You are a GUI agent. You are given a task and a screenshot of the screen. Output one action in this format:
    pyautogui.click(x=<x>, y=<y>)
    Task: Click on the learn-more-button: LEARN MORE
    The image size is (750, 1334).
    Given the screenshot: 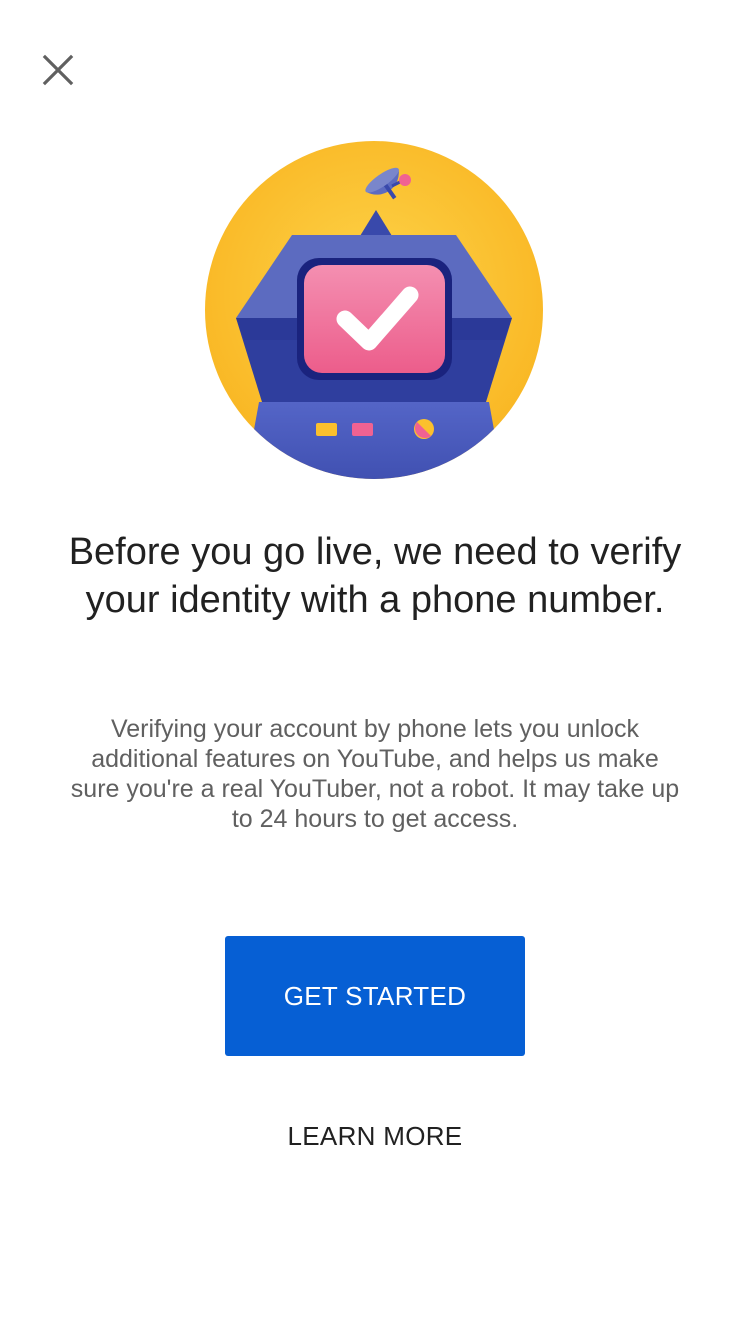 What is the action you would take?
    pyautogui.click(x=375, y=1136)
    